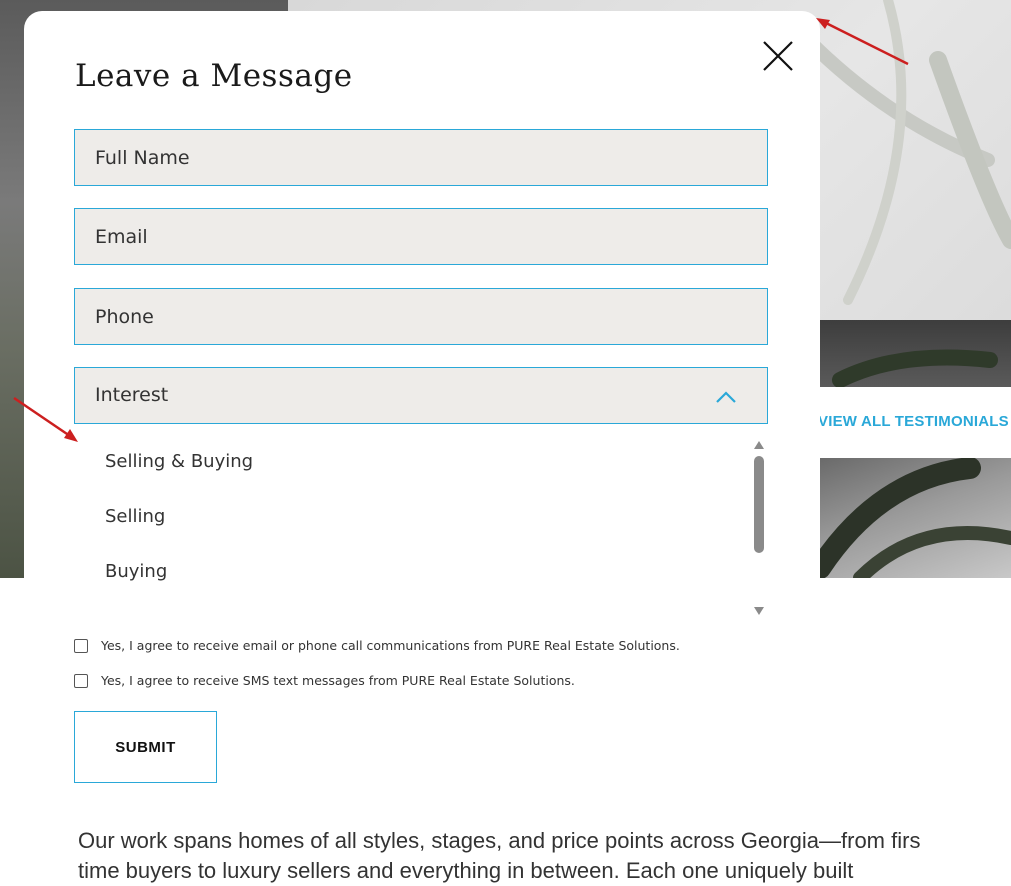  I want to click on close-icon, so click(778, 56).